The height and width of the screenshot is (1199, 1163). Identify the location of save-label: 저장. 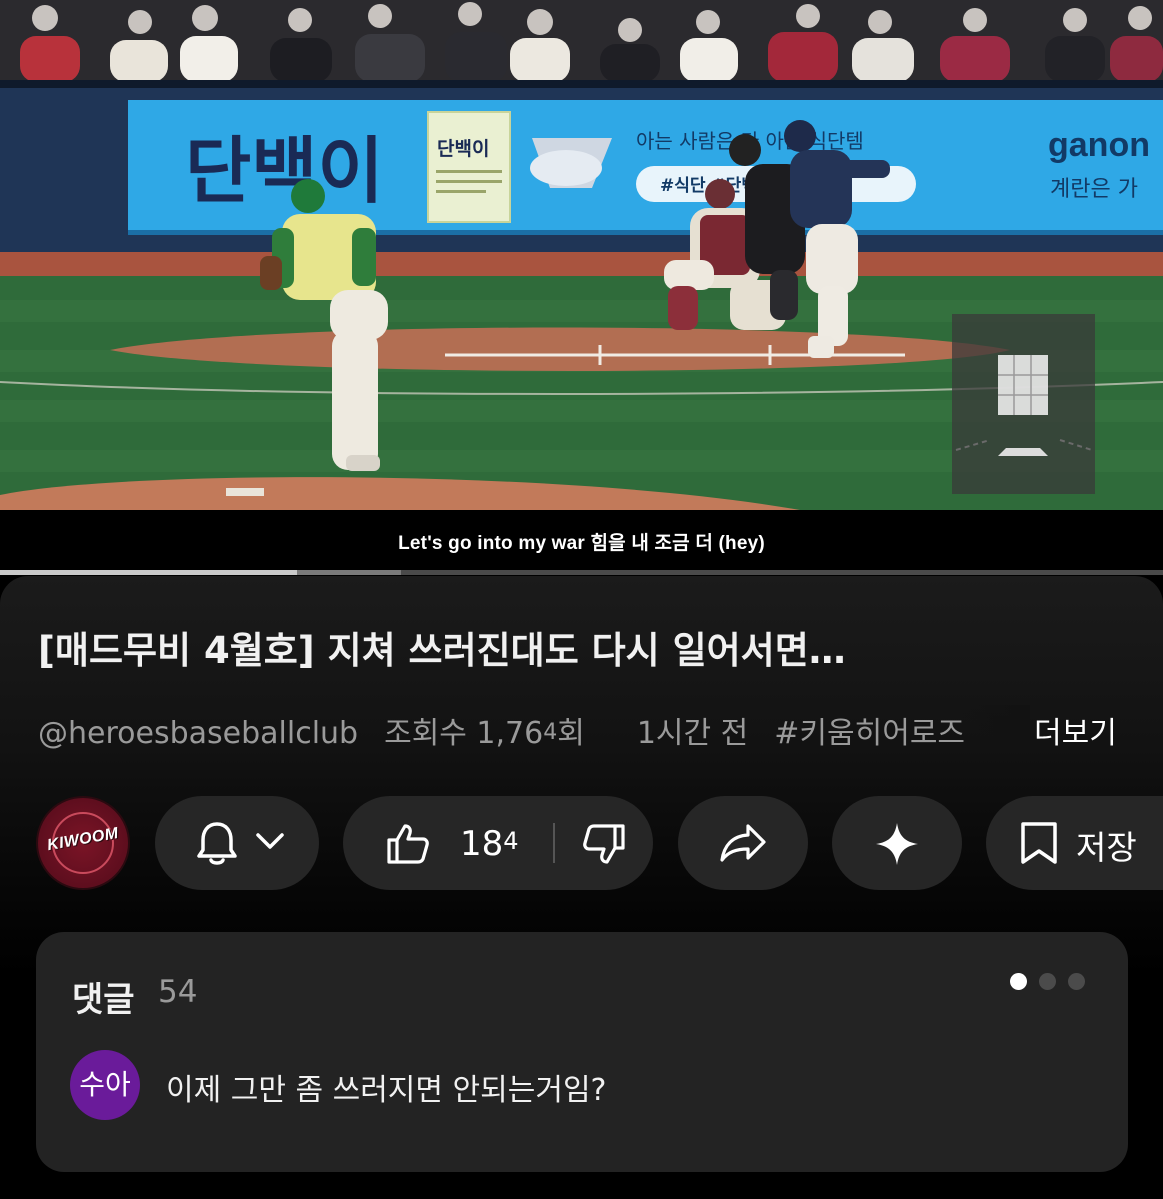
(1106, 847).